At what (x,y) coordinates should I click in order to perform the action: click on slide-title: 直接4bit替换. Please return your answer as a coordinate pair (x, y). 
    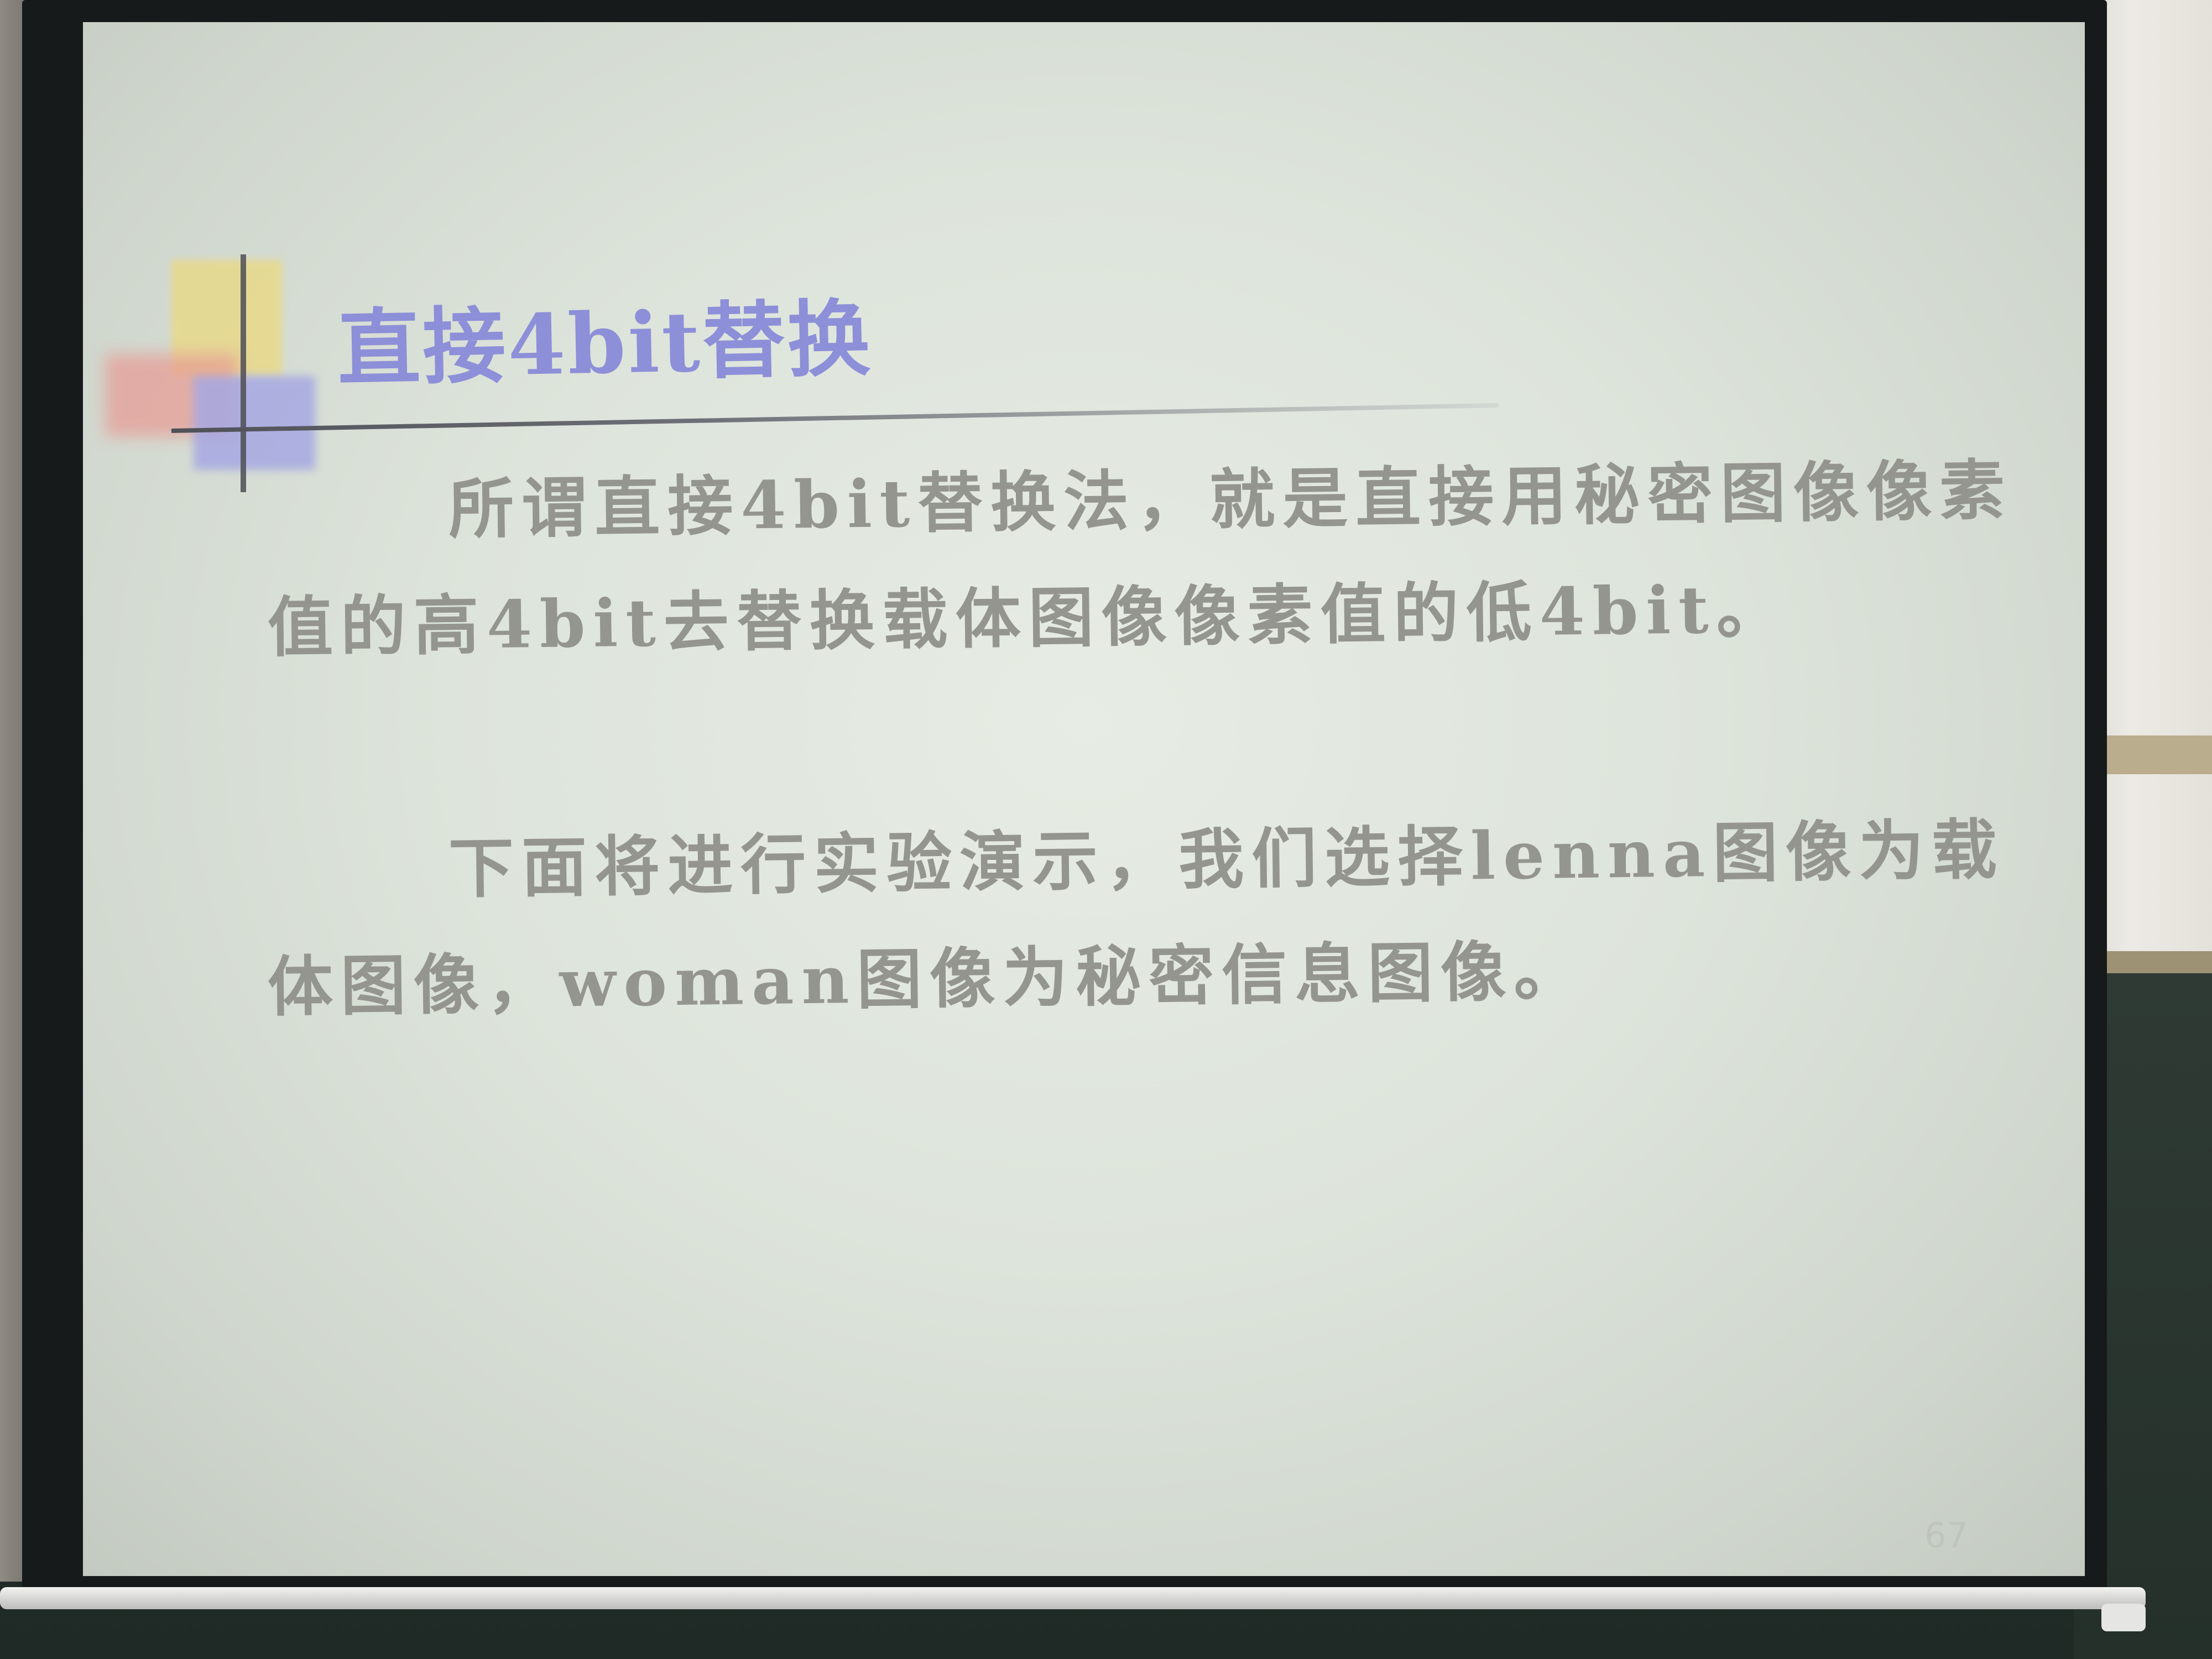
    Looking at the image, I should click on (605, 344).